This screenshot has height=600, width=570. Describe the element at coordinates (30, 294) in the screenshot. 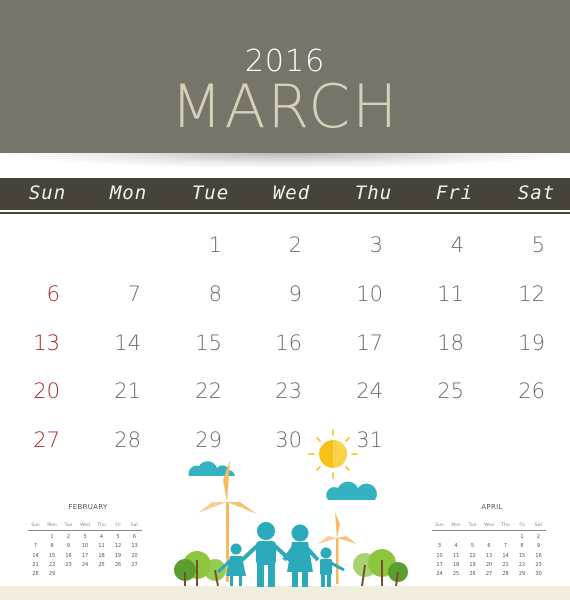

I see `day-cell: 6` at that location.